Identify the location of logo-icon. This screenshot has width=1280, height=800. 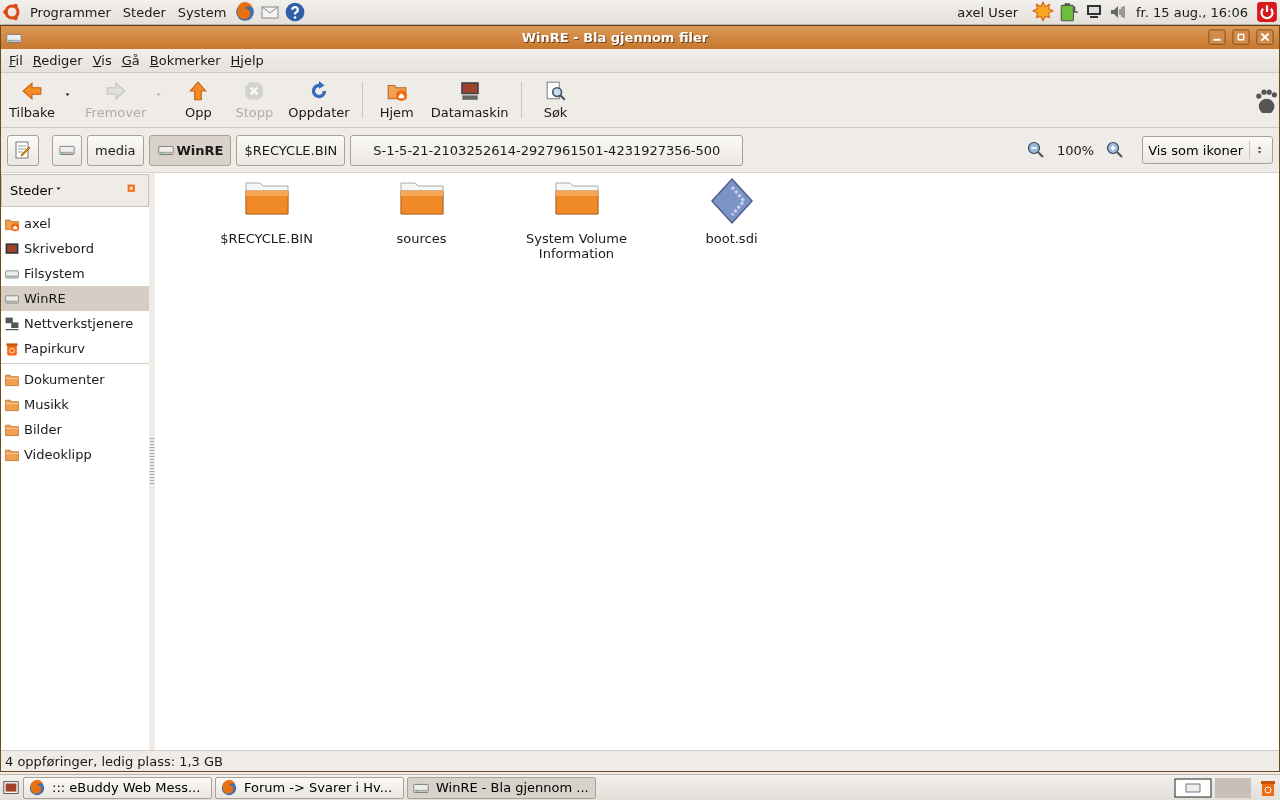
(12, 12).